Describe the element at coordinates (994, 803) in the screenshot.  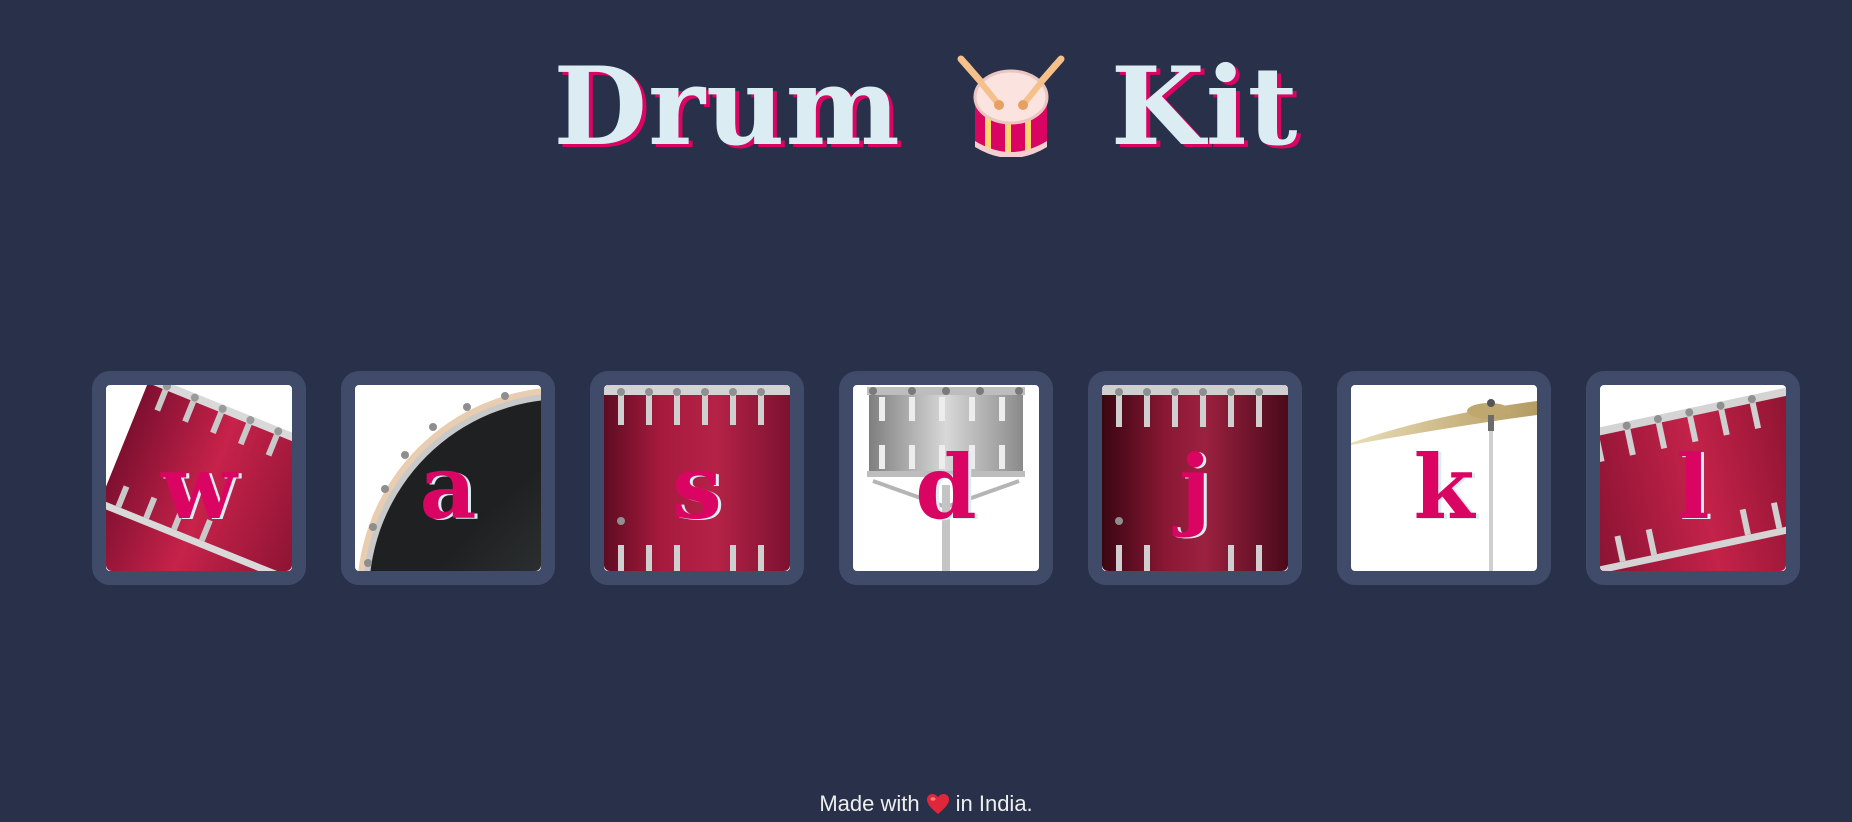
I see `footer-location: in India.` at that location.